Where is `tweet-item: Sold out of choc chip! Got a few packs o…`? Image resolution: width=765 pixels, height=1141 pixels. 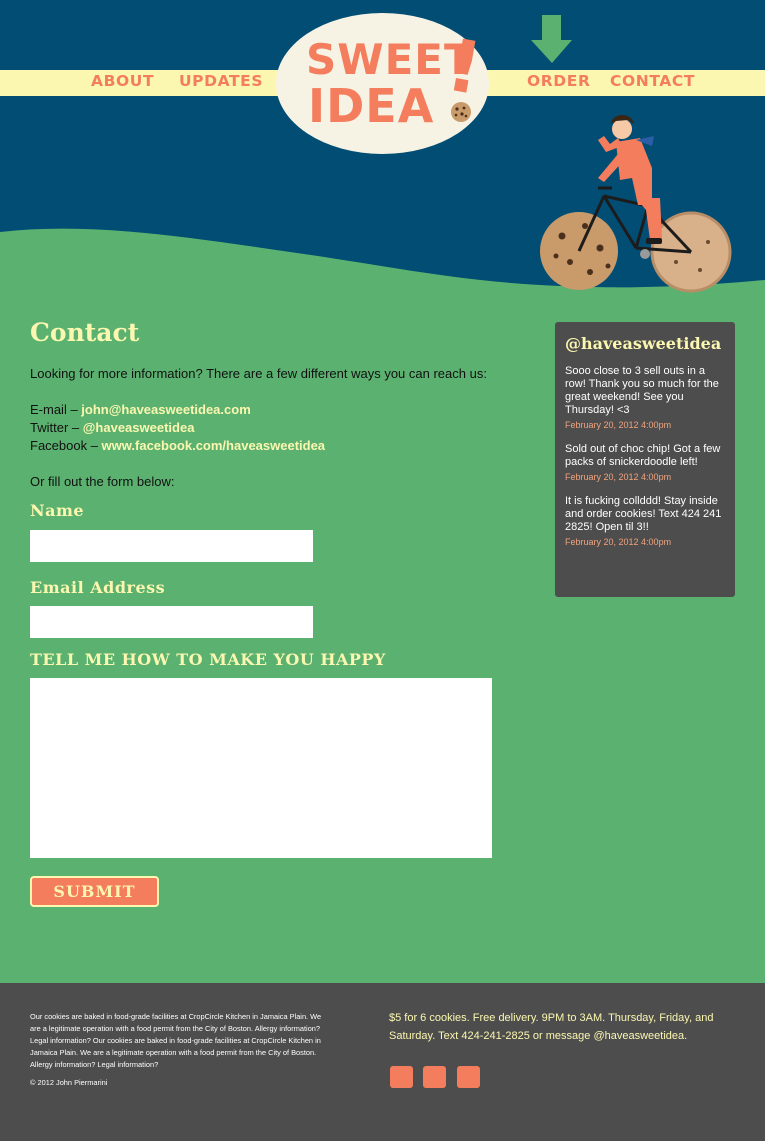
tweet-item: Sold out of choc chip! Got a few packs o… is located at coordinates (645, 462).